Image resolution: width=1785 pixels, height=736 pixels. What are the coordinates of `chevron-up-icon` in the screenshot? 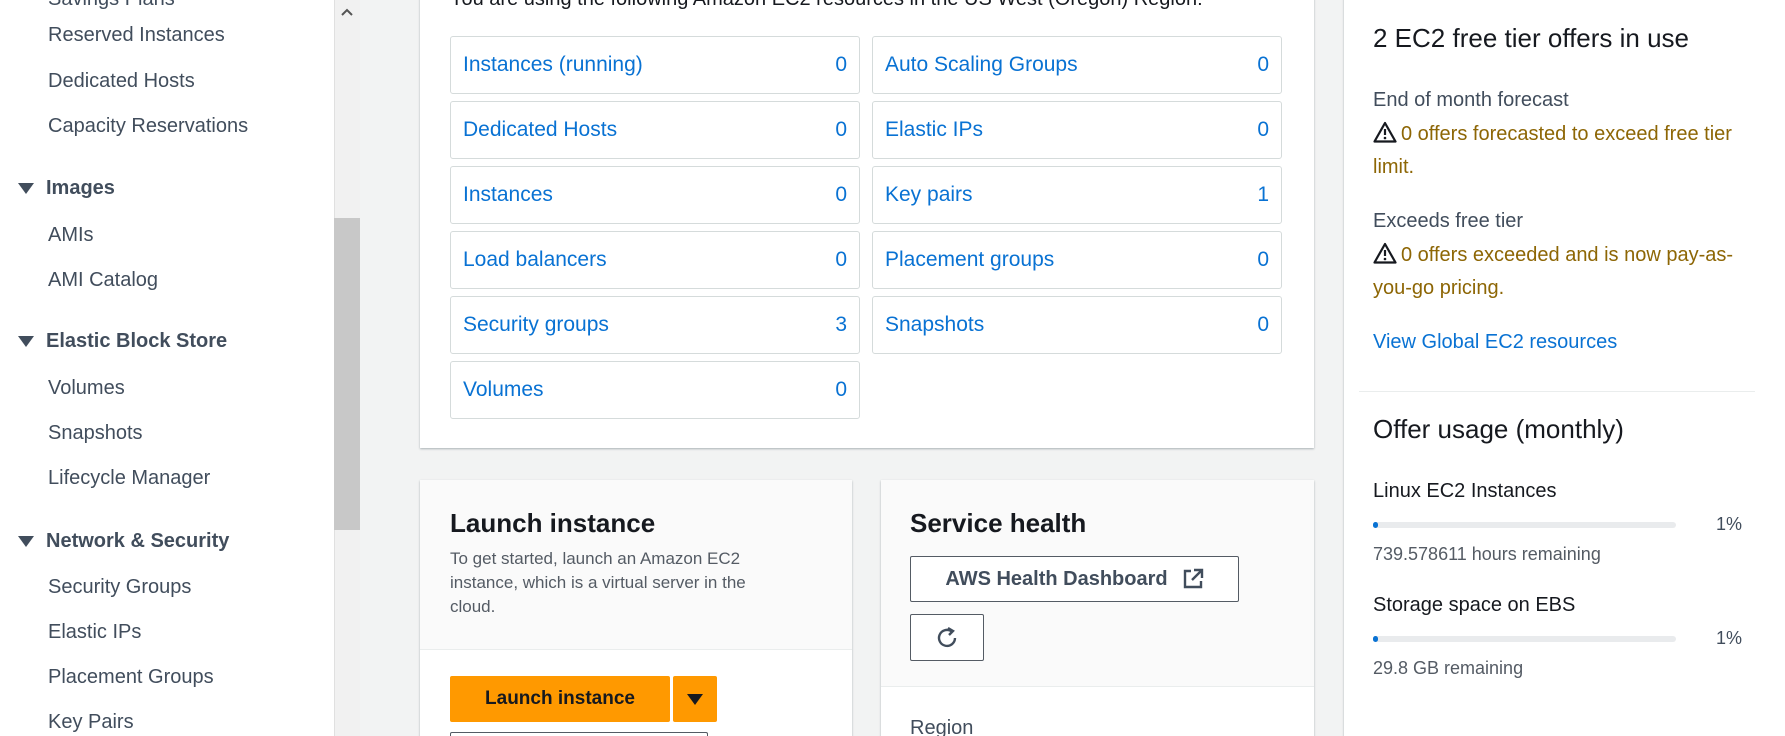 It's located at (347, 12).